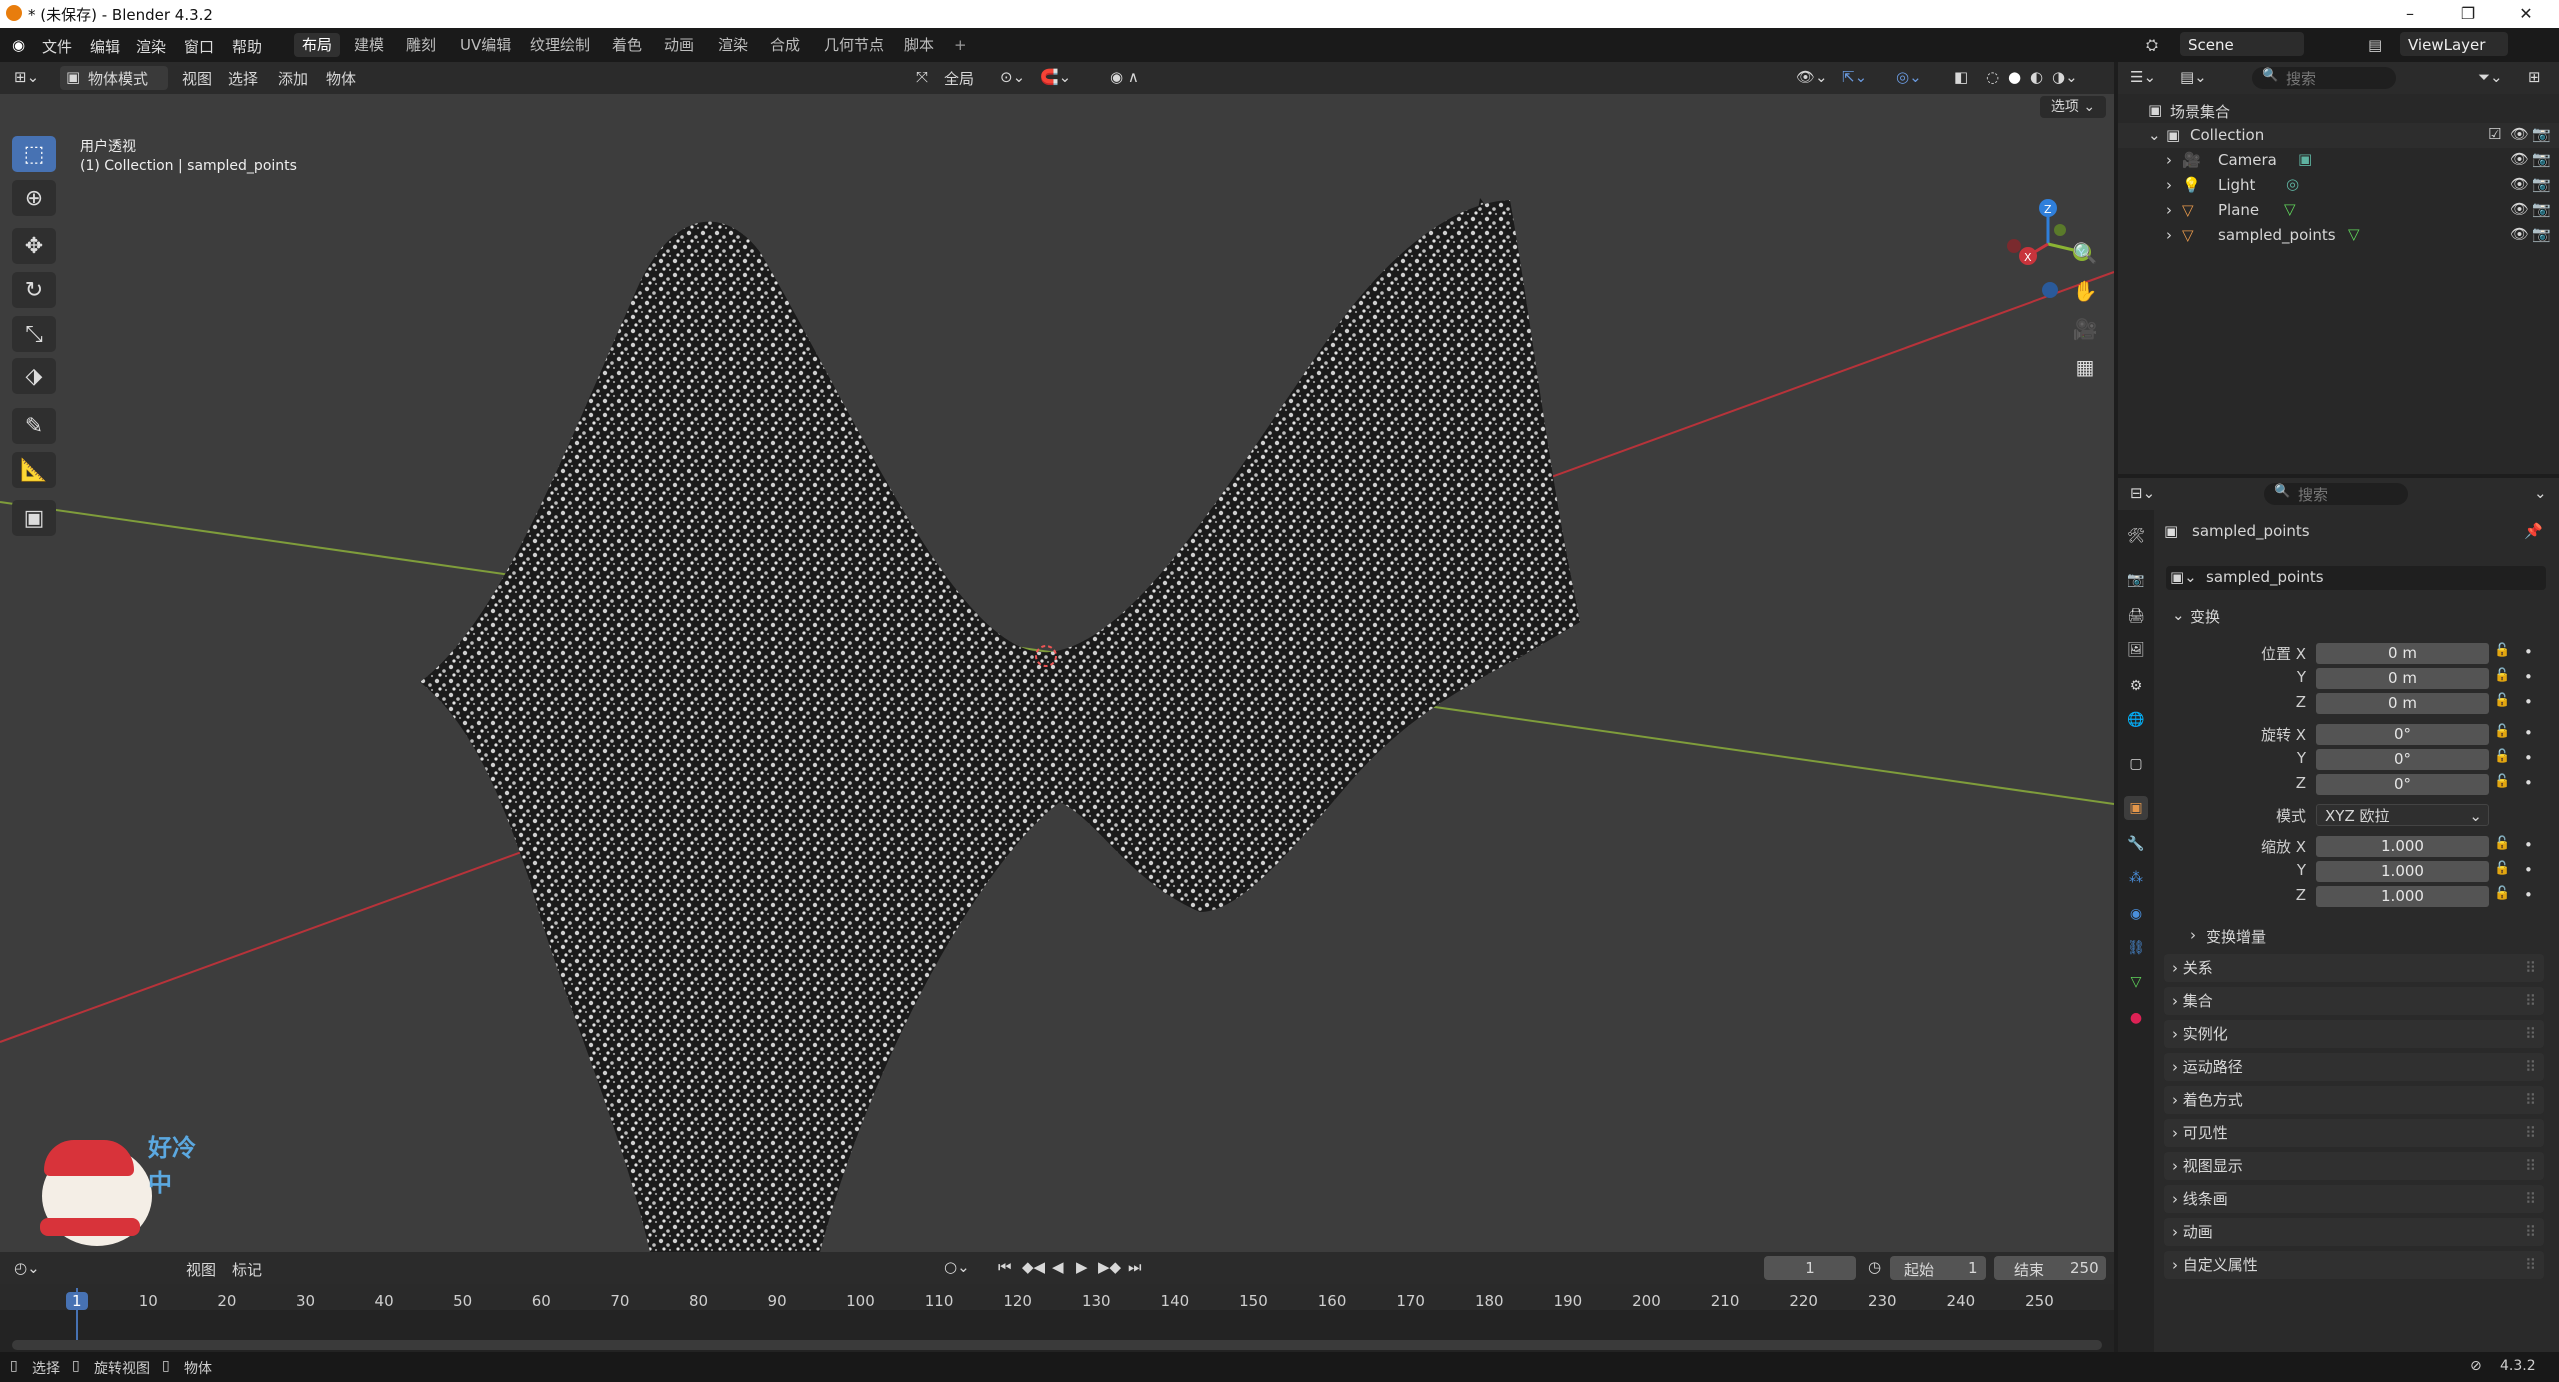 This screenshot has width=2559, height=1382. I want to click on tab-shading: 着色, so click(627, 45).